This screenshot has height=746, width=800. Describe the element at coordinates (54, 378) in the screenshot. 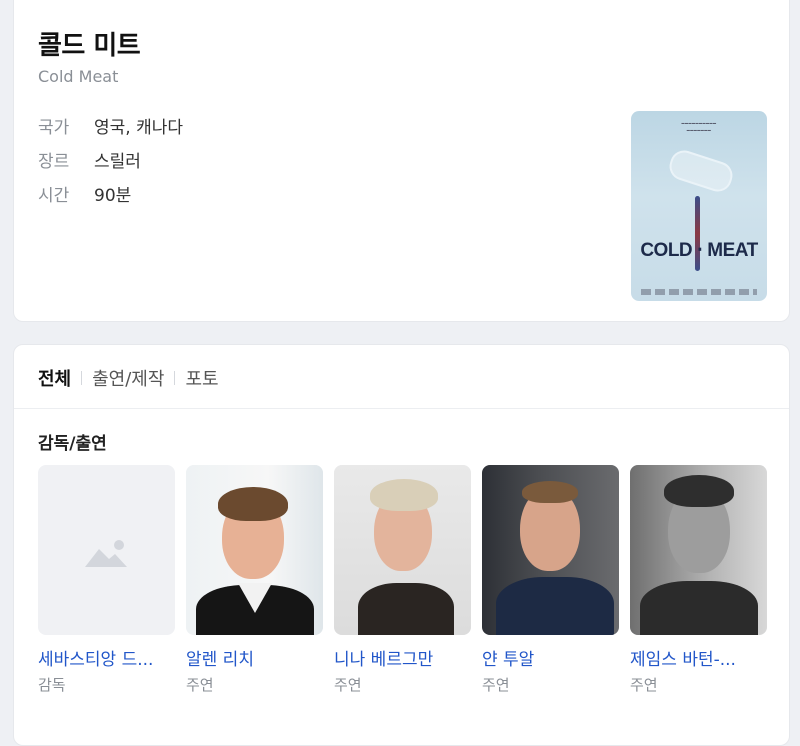

I see `tab-all: 전체` at that location.